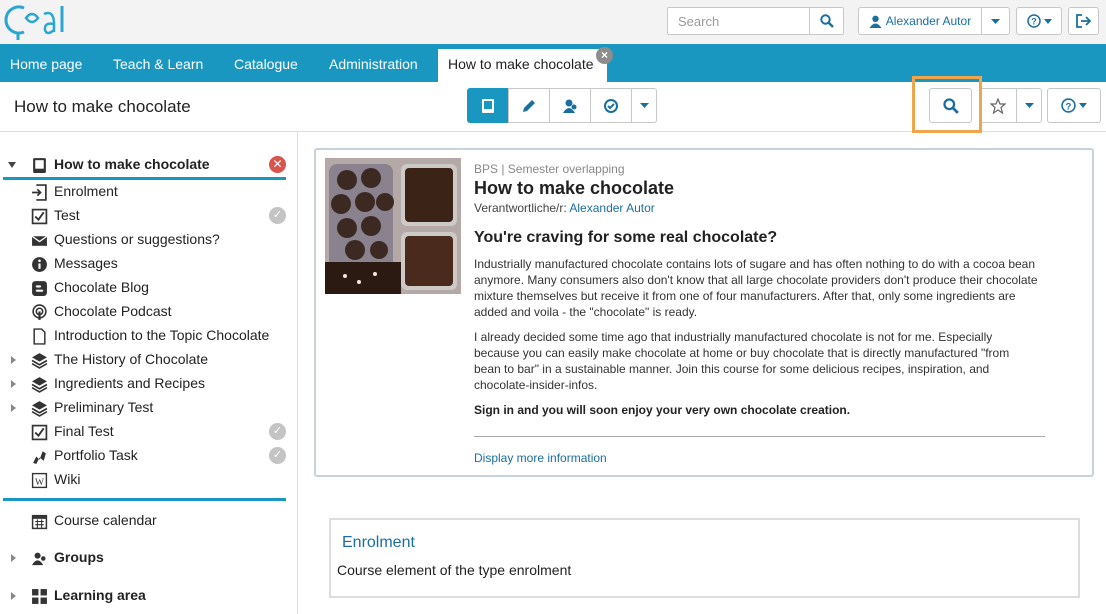 The width and height of the screenshot is (1106, 614). What do you see at coordinates (529, 105) in the screenshot?
I see `course-editor-button` at bounding box center [529, 105].